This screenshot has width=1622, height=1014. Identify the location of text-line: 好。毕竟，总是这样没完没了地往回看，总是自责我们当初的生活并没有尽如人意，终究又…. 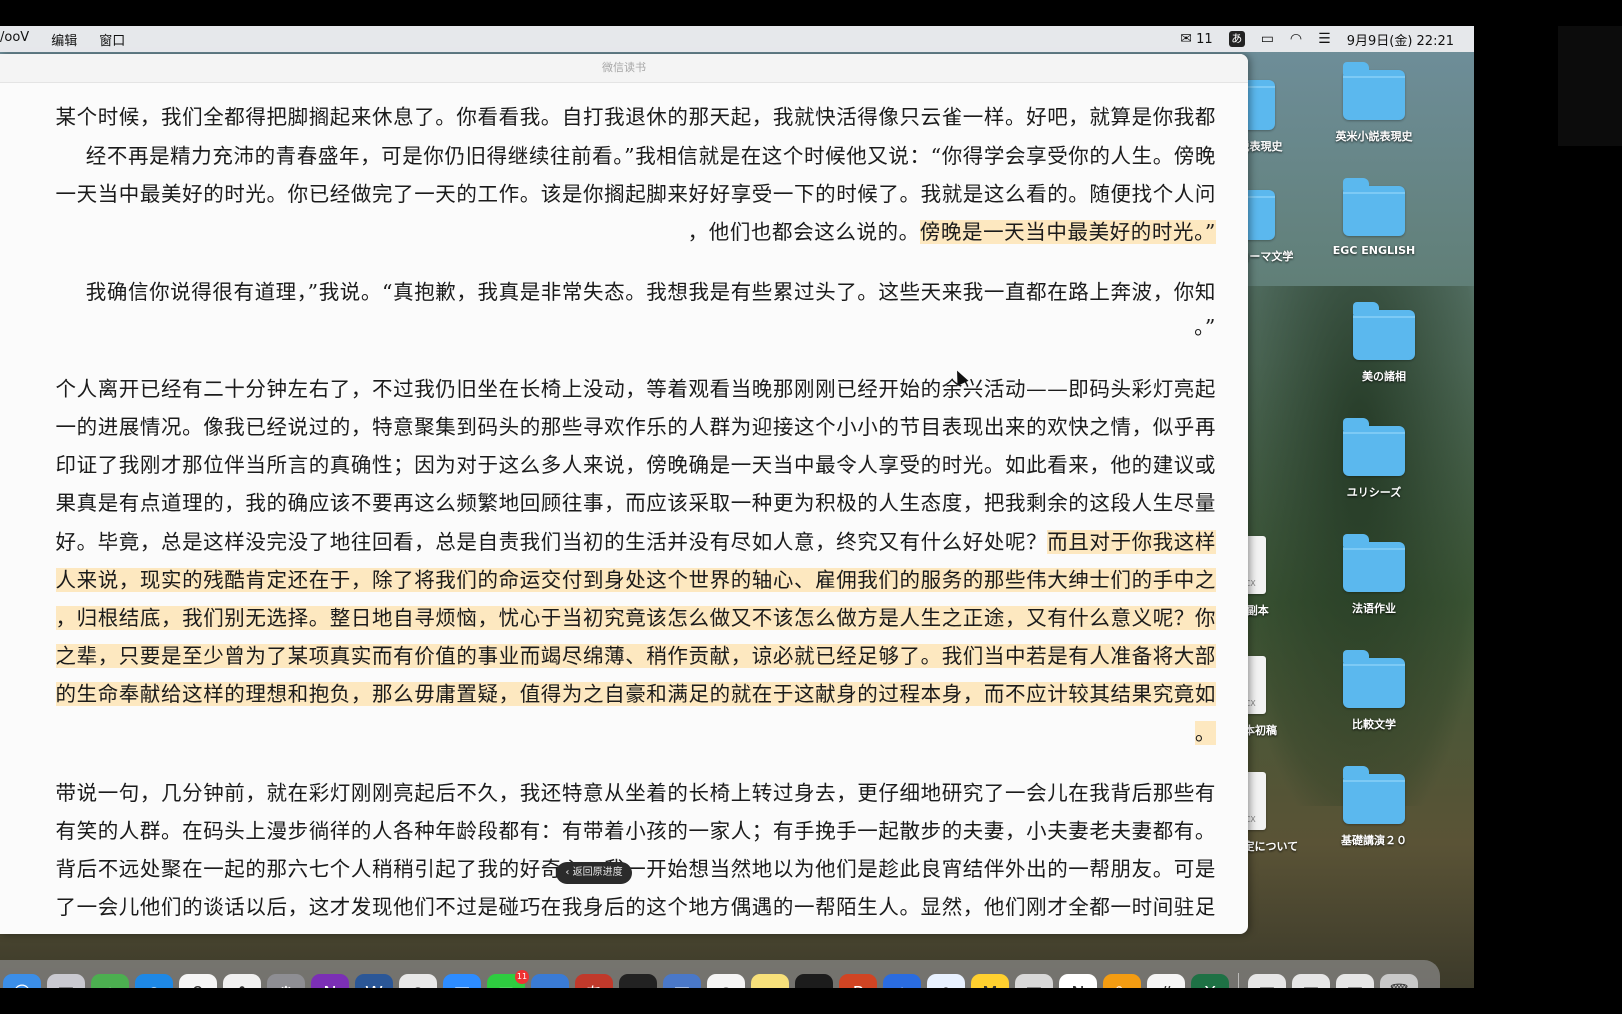
(635, 540).